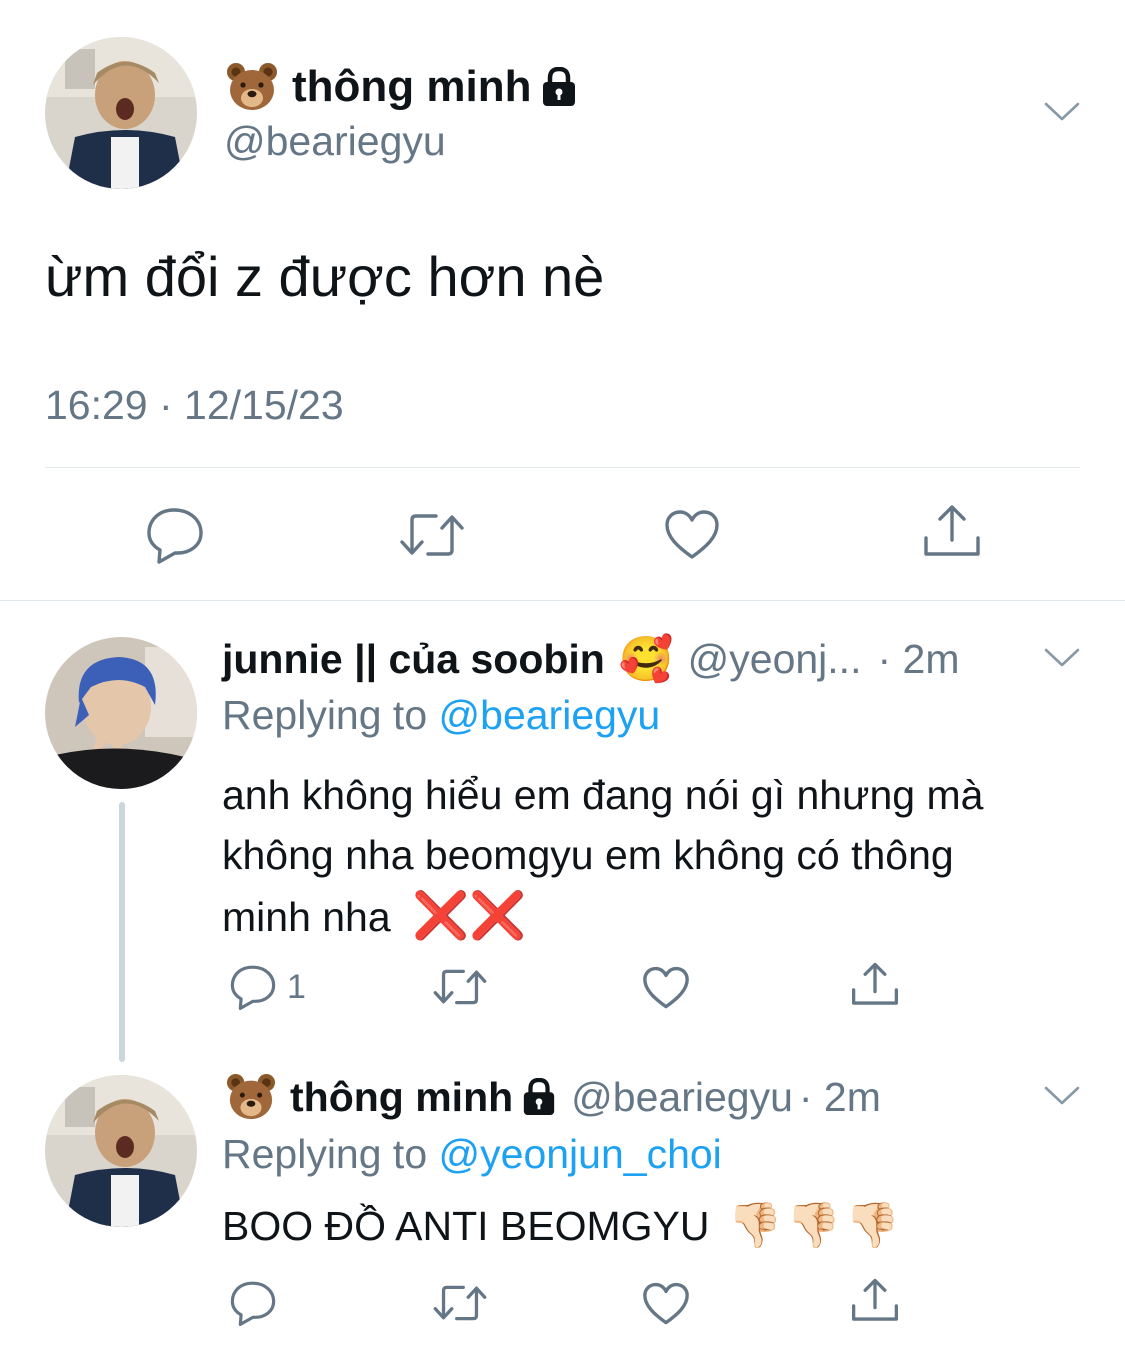 The image size is (1125, 1357). What do you see at coordinates (253, 987) in the screenshot?
I see `reply1-reply-icon` at bounding box center [253, 987].